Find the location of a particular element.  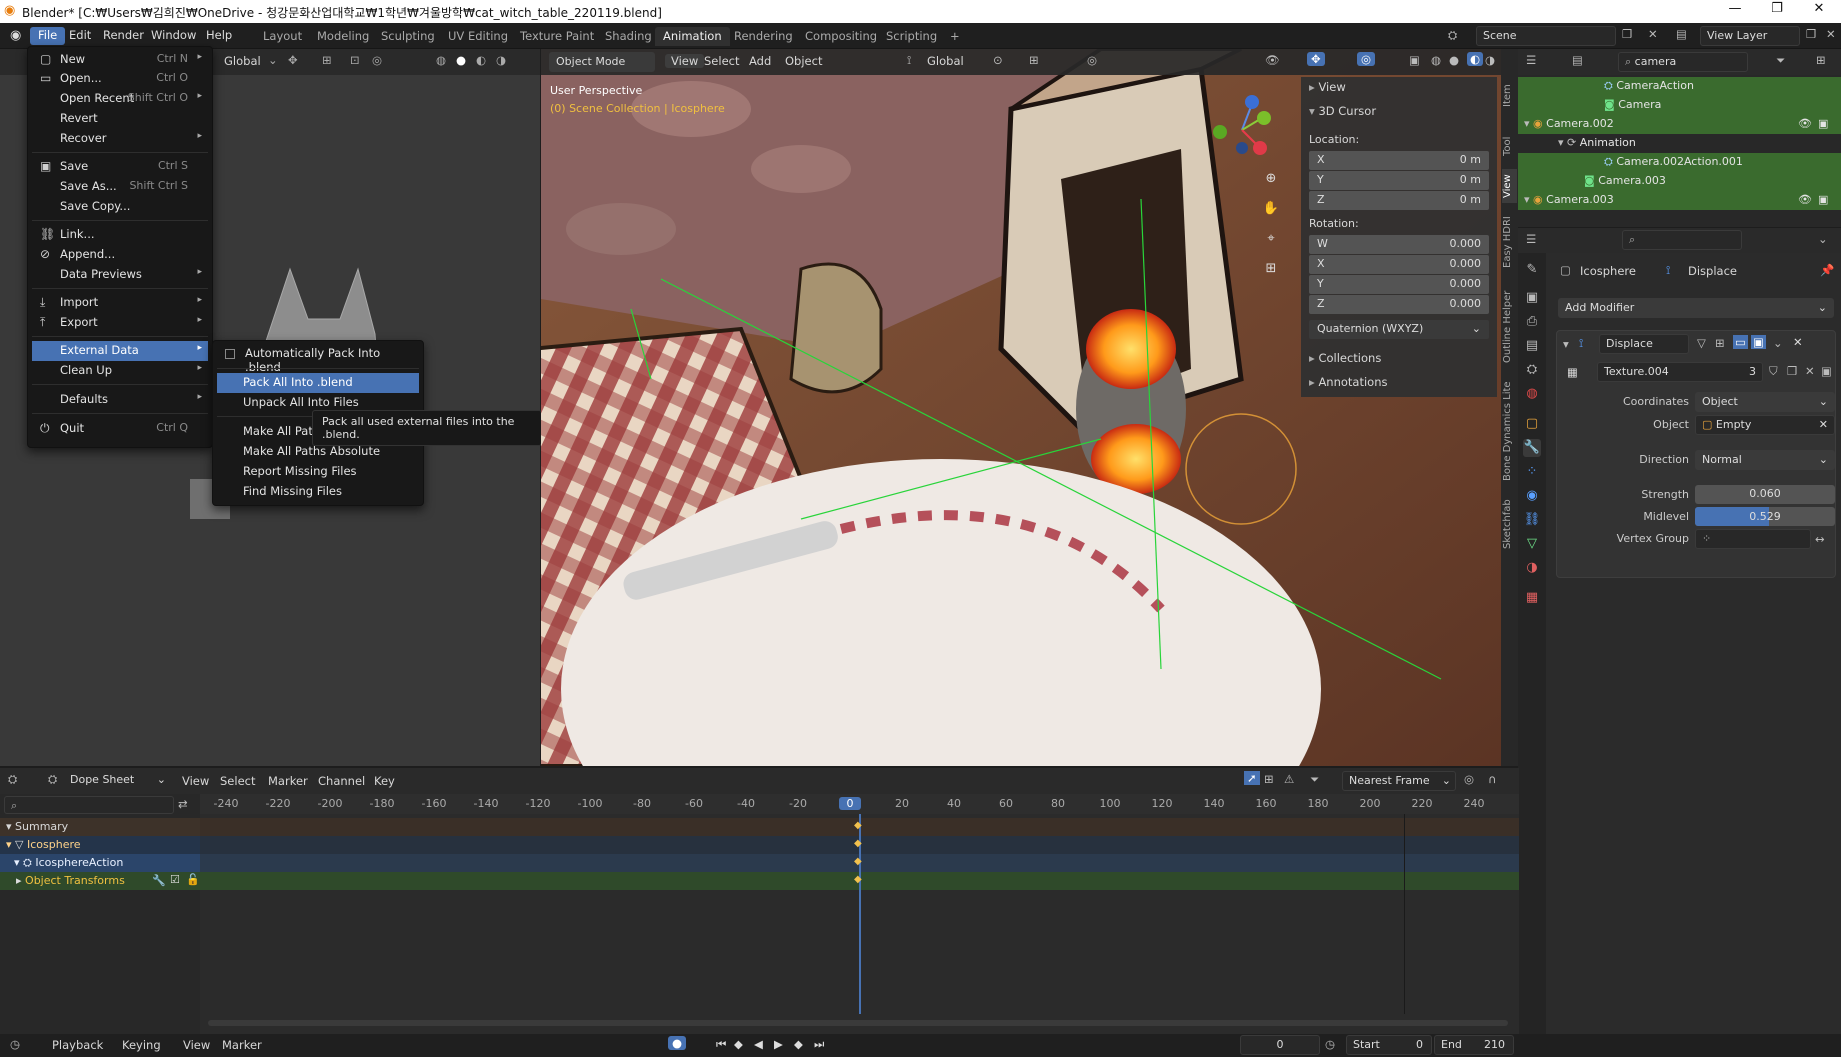

add-modifier-button: Add Modifier ⌄ is located at coordinates (1696, 308).